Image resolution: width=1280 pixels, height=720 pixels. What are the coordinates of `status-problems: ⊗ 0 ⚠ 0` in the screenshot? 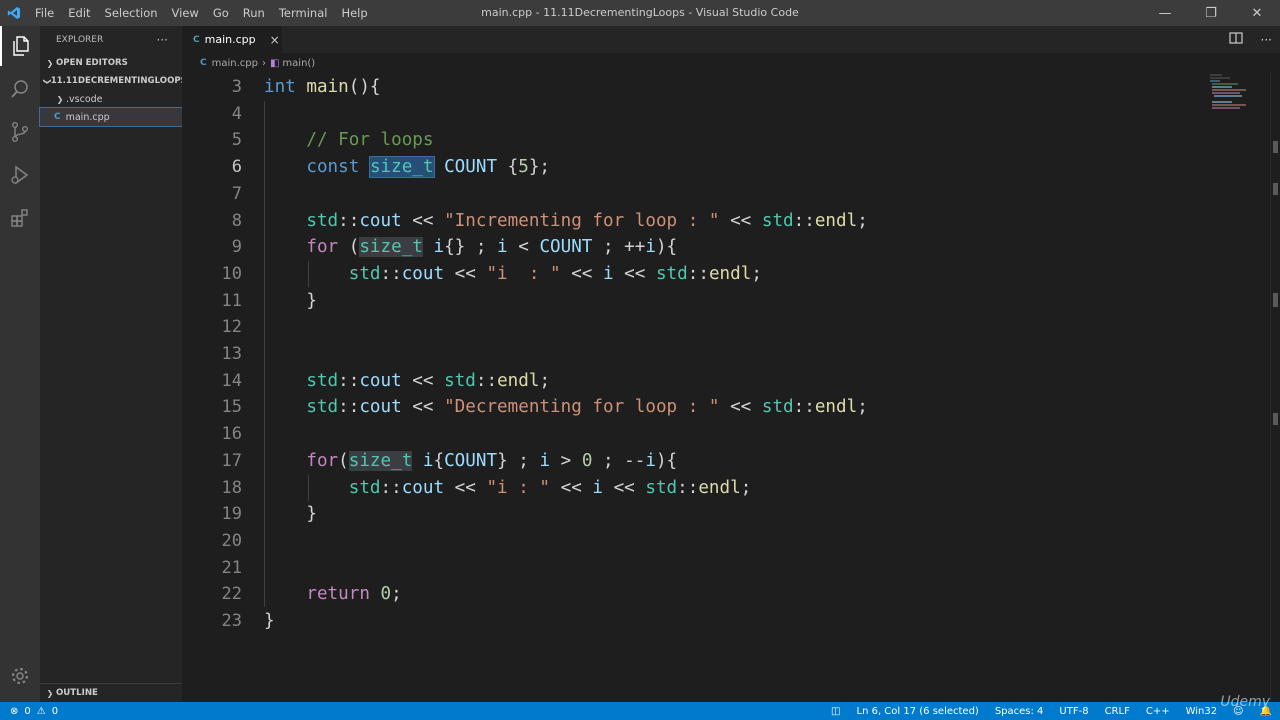 It's located at (29, 711).